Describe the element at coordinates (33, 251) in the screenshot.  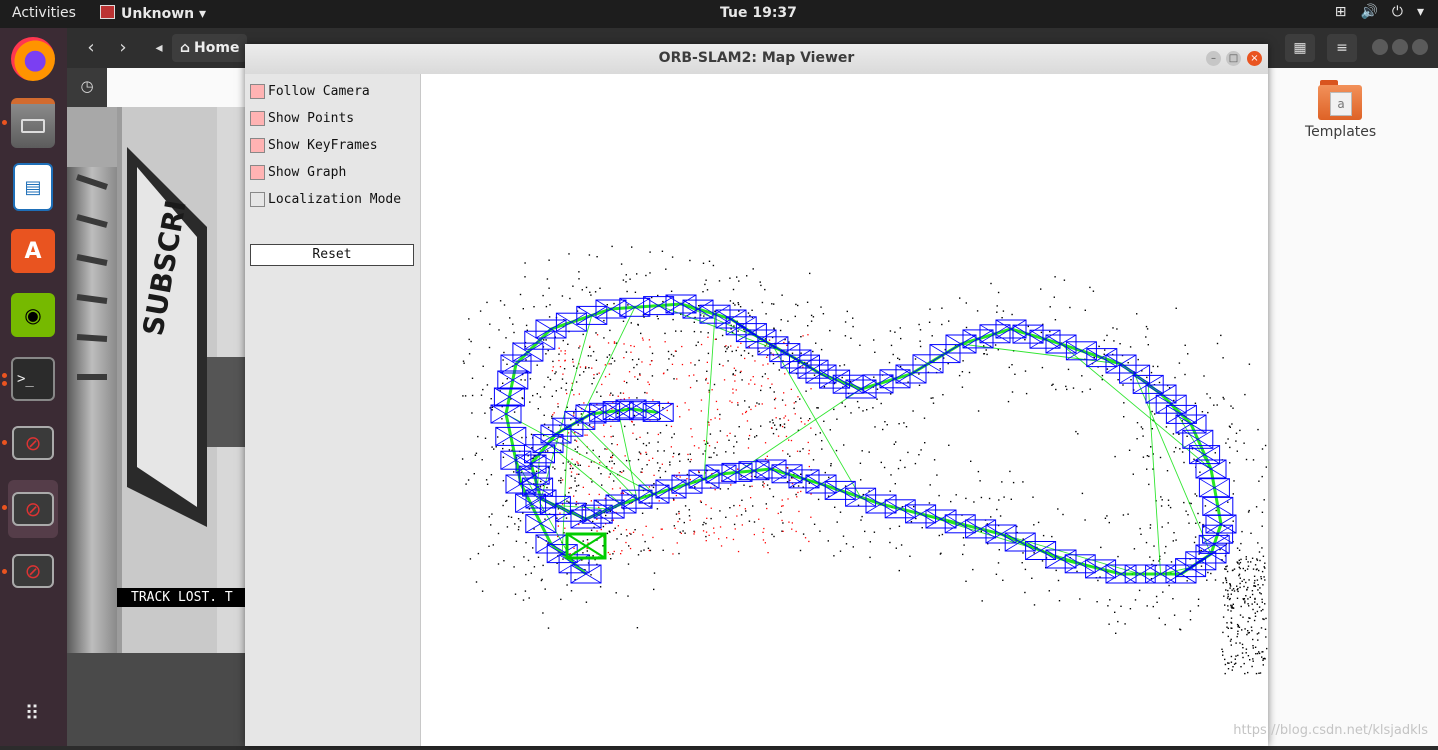
I see `dock-software: A` at that location.